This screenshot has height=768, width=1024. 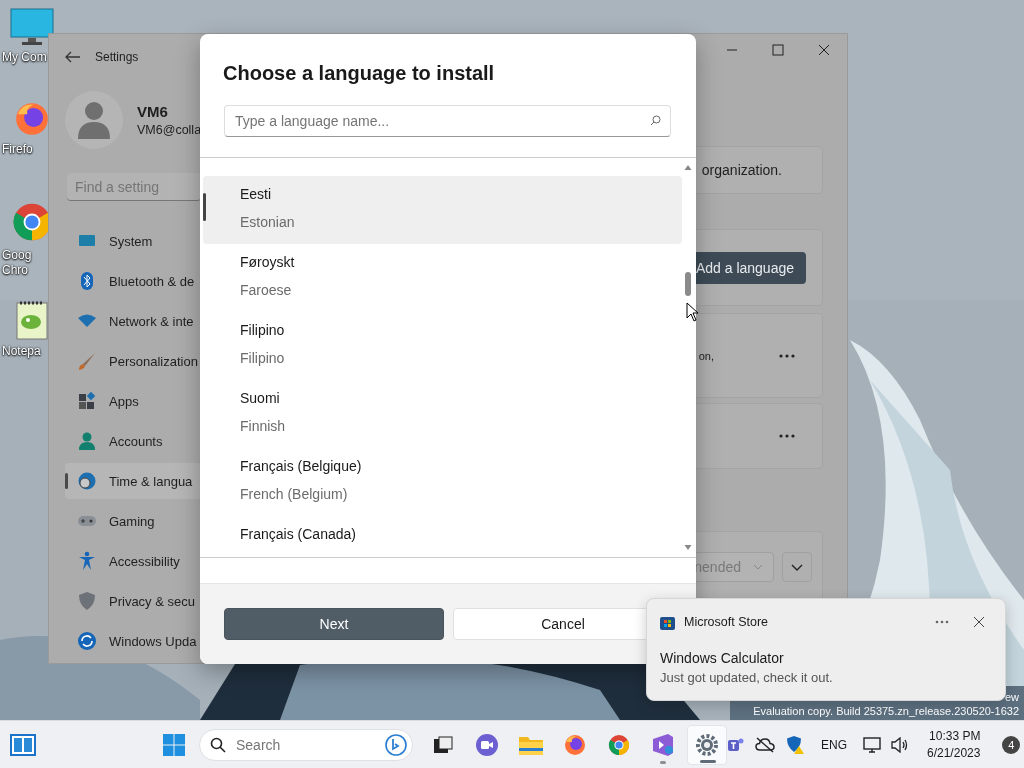 What do you see at coordinates (262, 330) in the screenshot?
I see `language-native-name: Filipino` at bounding box center [262, 330].